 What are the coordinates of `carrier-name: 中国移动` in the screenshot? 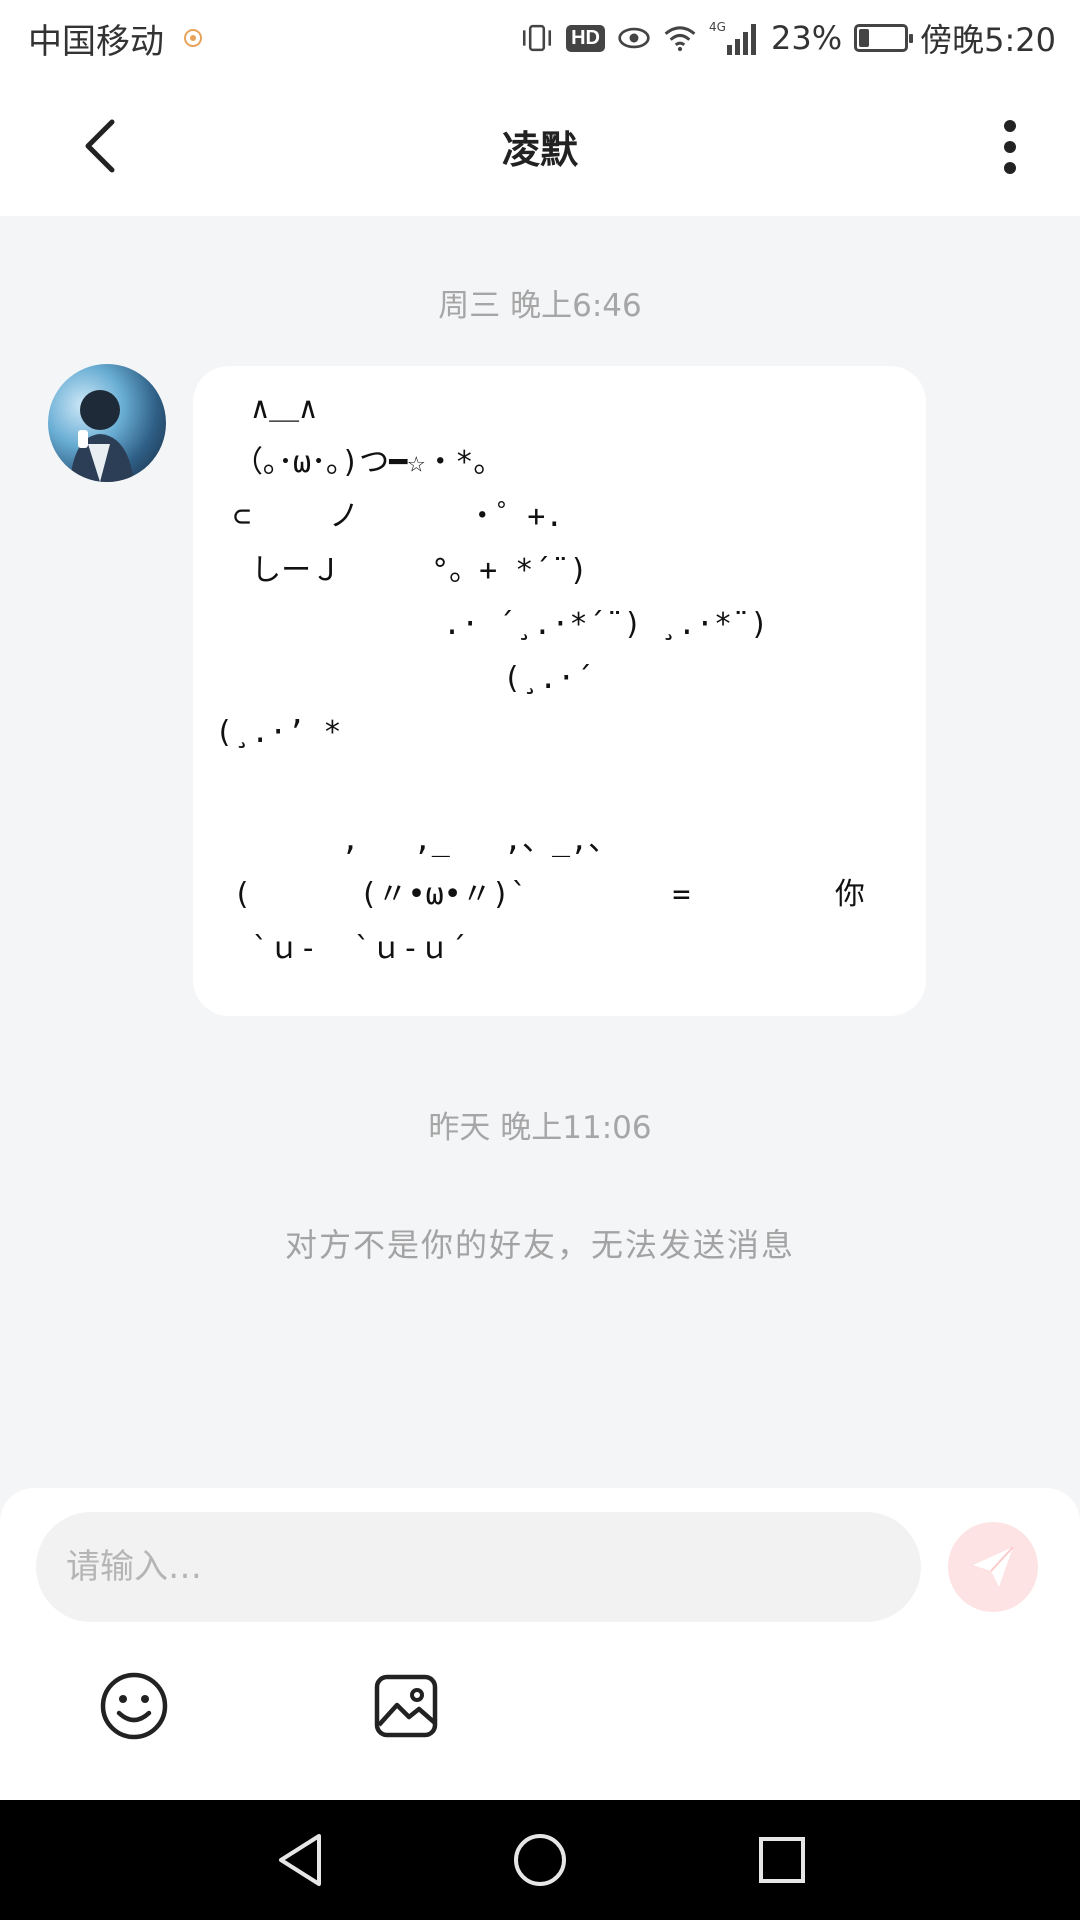 It's located at (96, 41).